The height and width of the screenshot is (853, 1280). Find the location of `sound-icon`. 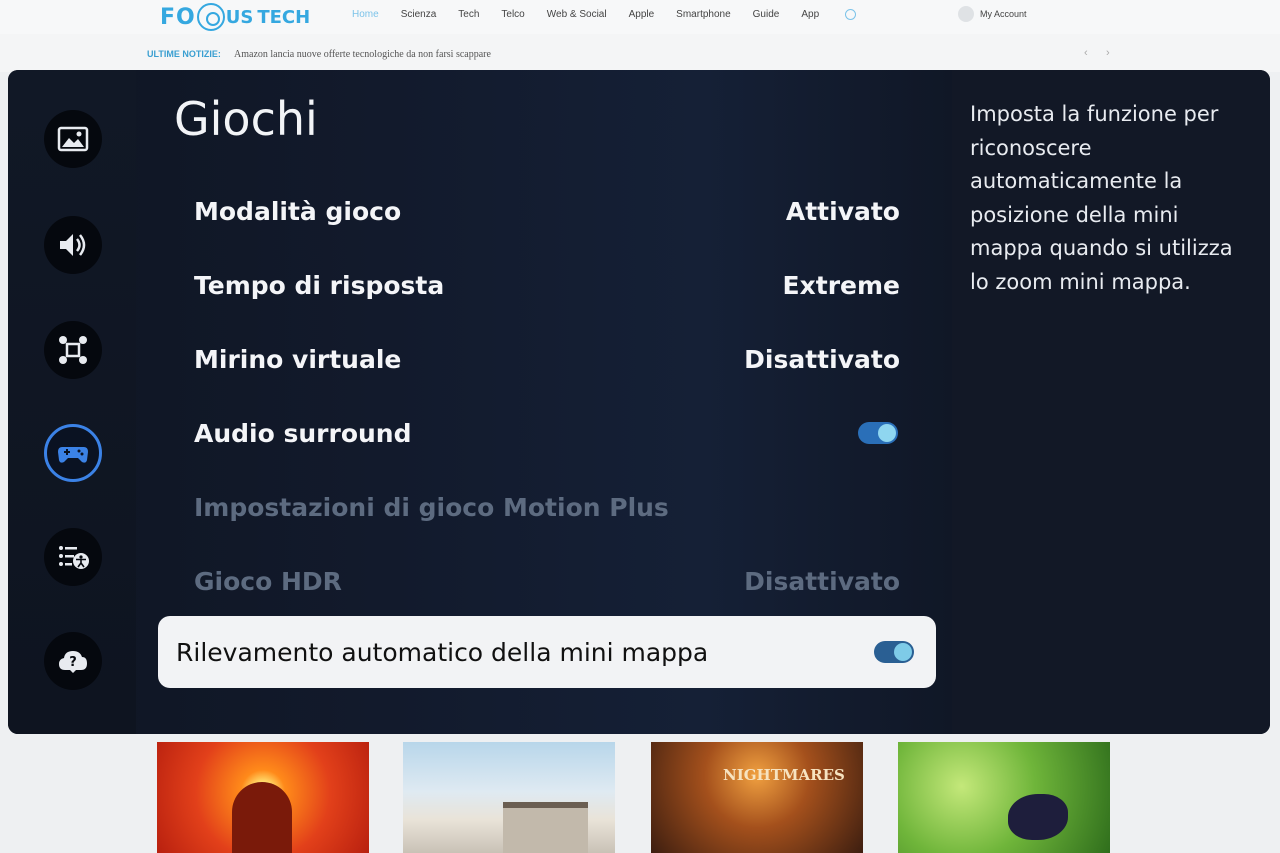

sound-icon is located at coordinates (73, 245).